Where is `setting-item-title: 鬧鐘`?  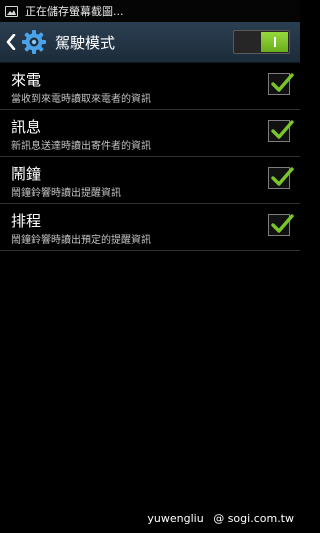 setting-item-title: 鬧鐘 is located at coordinates (26, 174).